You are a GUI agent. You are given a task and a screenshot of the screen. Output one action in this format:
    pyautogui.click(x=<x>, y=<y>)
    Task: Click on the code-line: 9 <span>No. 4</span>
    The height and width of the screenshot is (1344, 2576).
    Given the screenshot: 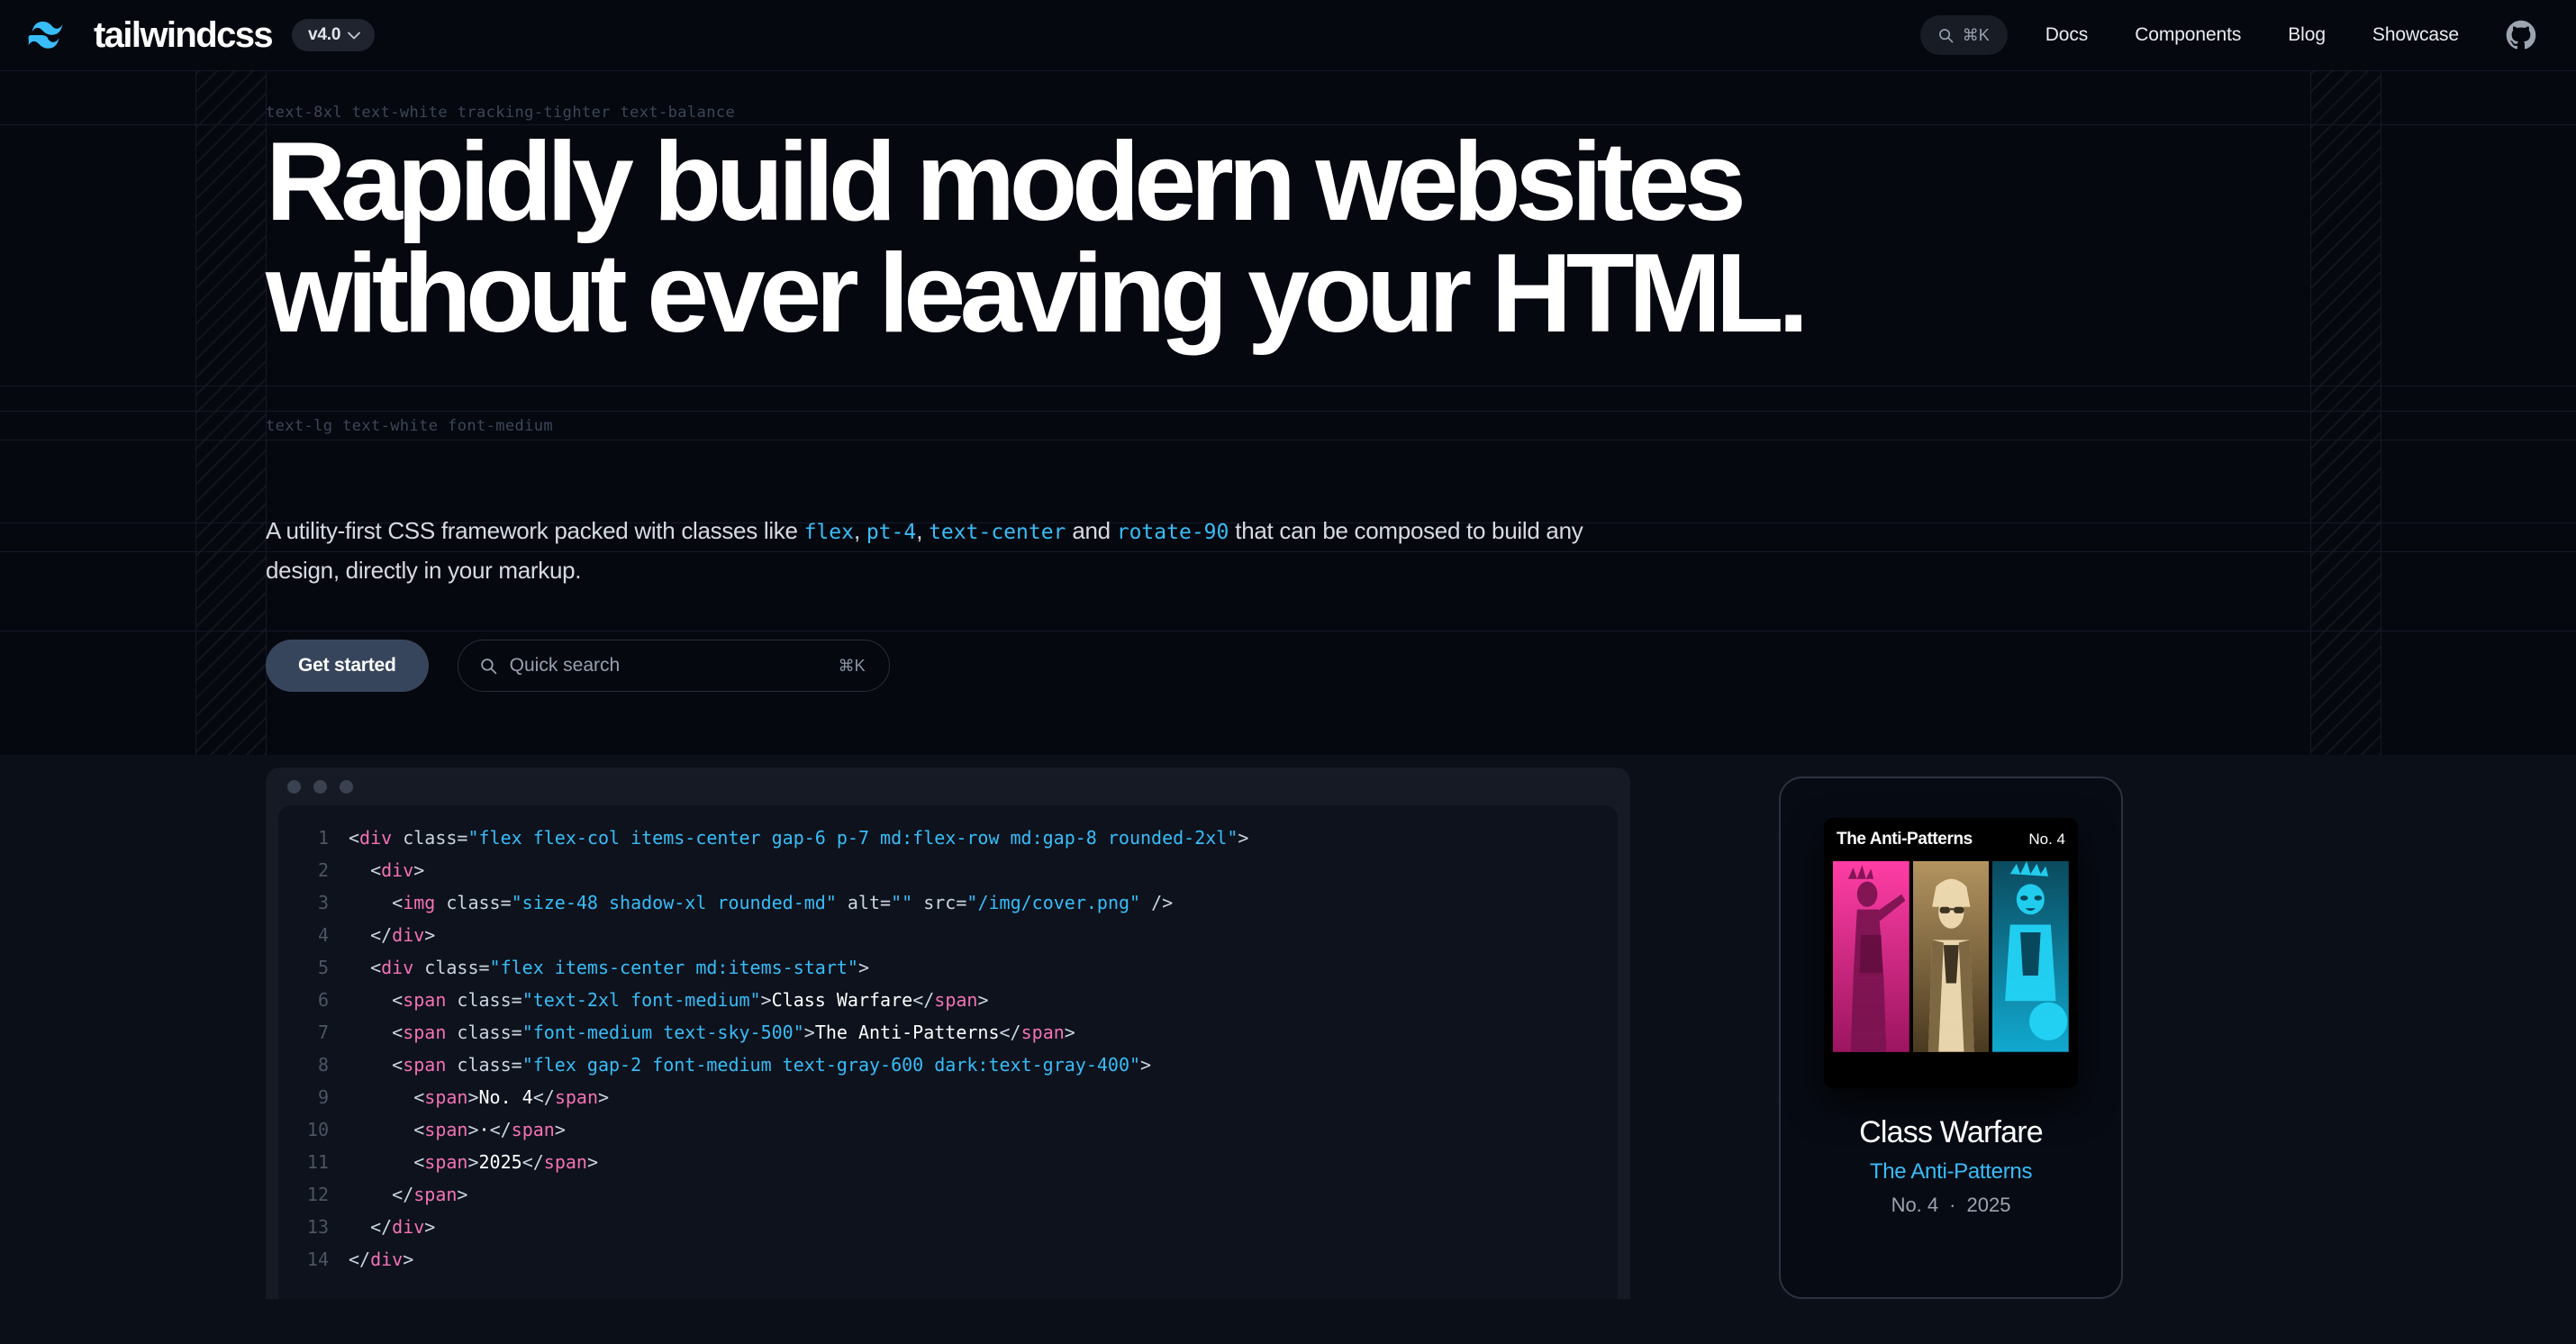 What is the action you would take?
    pyautogui.click(x=948, y=1097)
    